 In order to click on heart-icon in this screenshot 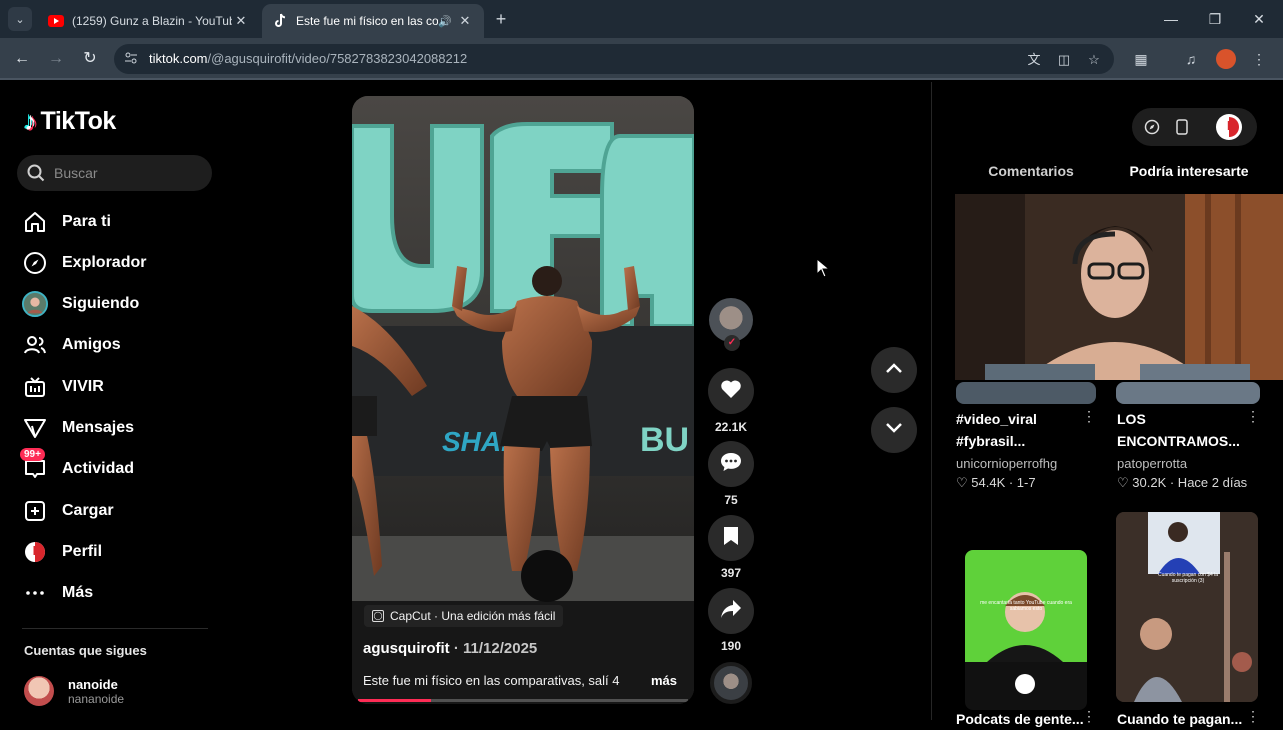, I will do `click(731, 391)`.